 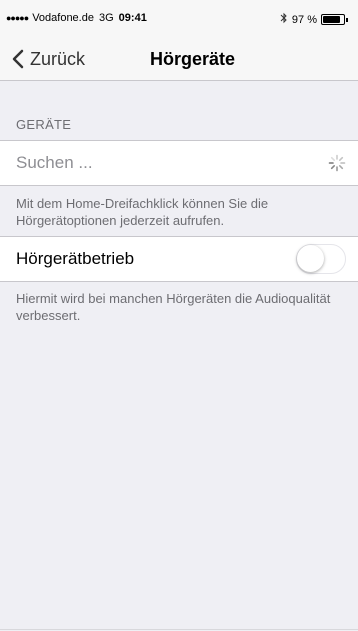 What do you see at coordinates (310, 258) in the screenshot?
I see `toggle-knob` at bounding box center [310, 258].